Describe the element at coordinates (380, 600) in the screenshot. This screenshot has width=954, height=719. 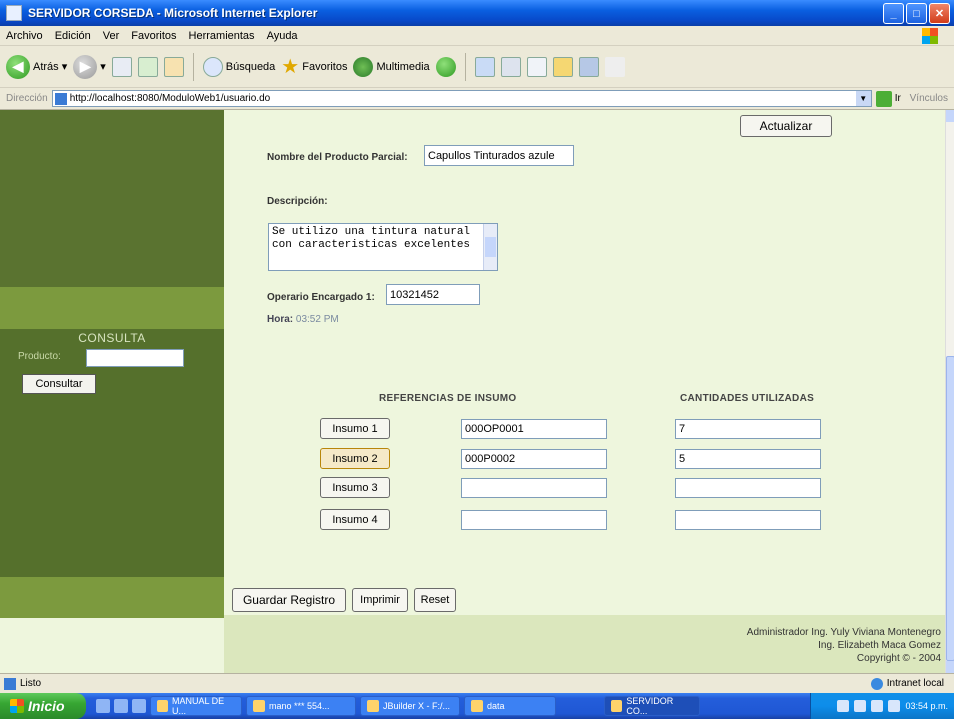
I see `imprimir-button: Imprimir` at that location.